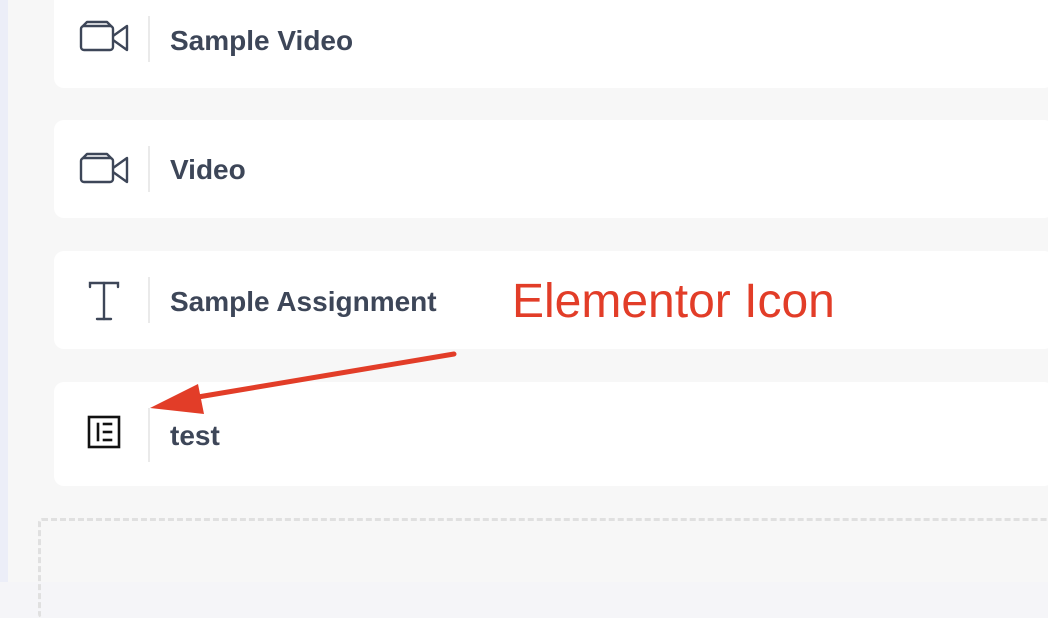 The width and height of the screenshot is (1048, 618). I want to click on lesson-title: Sample Assignment, so click(303, 301).